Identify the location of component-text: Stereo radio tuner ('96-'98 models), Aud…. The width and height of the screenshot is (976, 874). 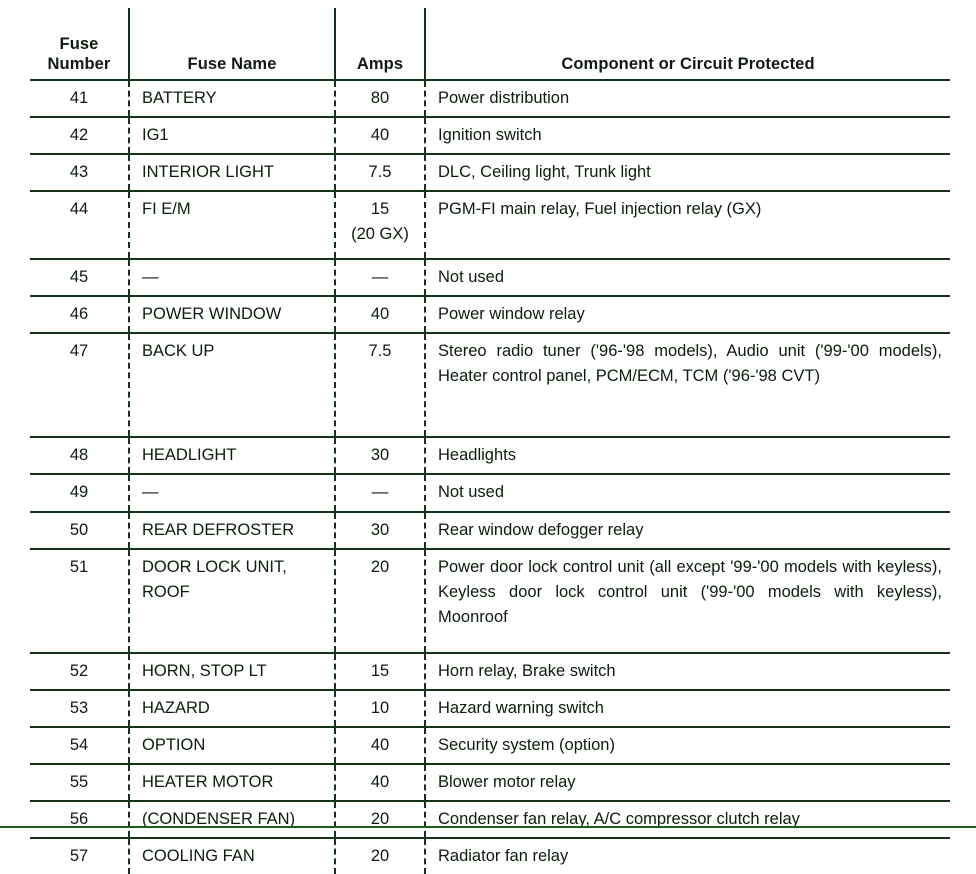
(690, 364).